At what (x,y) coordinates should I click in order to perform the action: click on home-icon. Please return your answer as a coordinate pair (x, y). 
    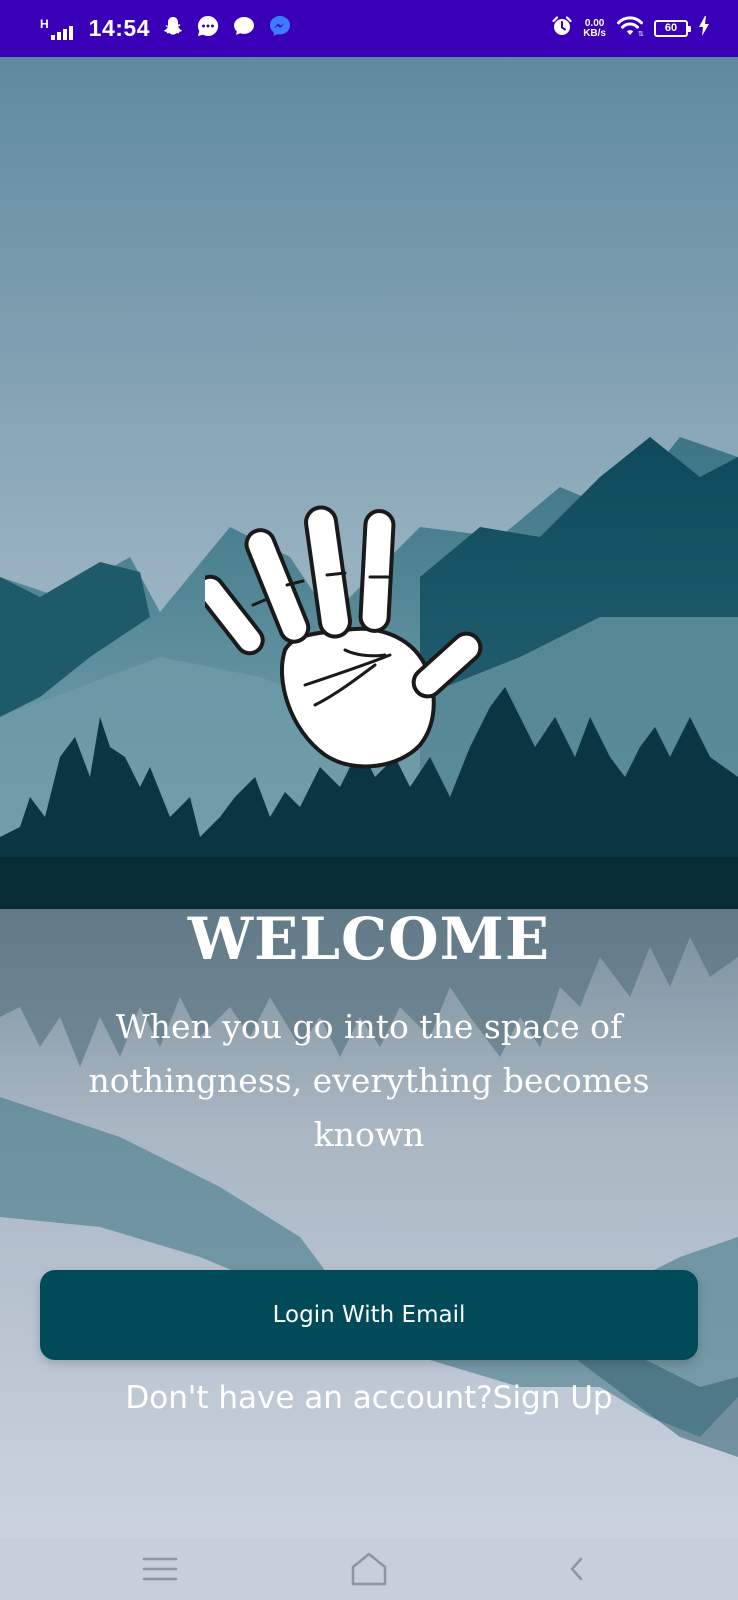
    Looking at the image, I should click on (369, 1568).